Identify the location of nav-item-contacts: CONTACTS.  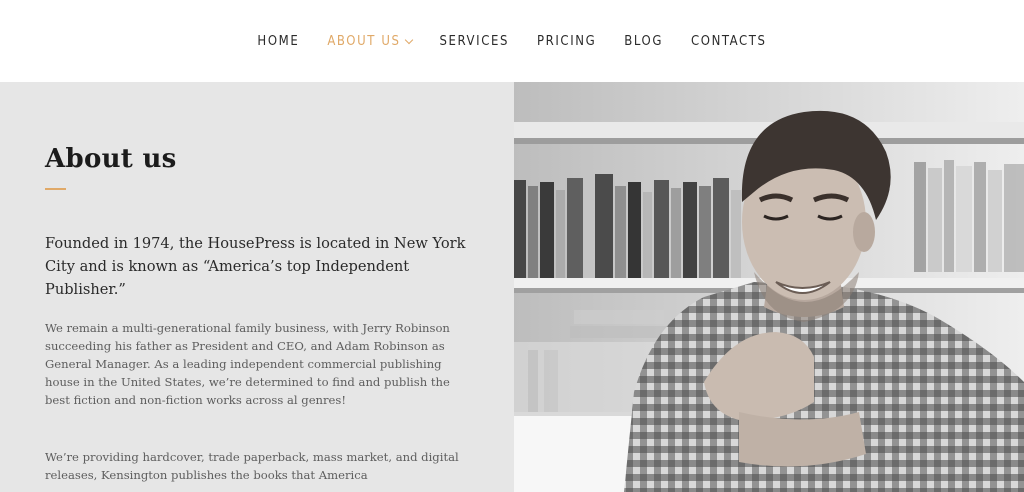
(729, 41).